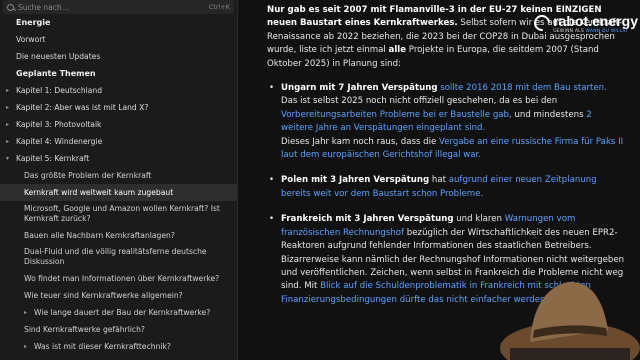  Describe the element at coordinates (118, 22) in the screenshot. I see `sidebar-item-energie: Energie` at that location.